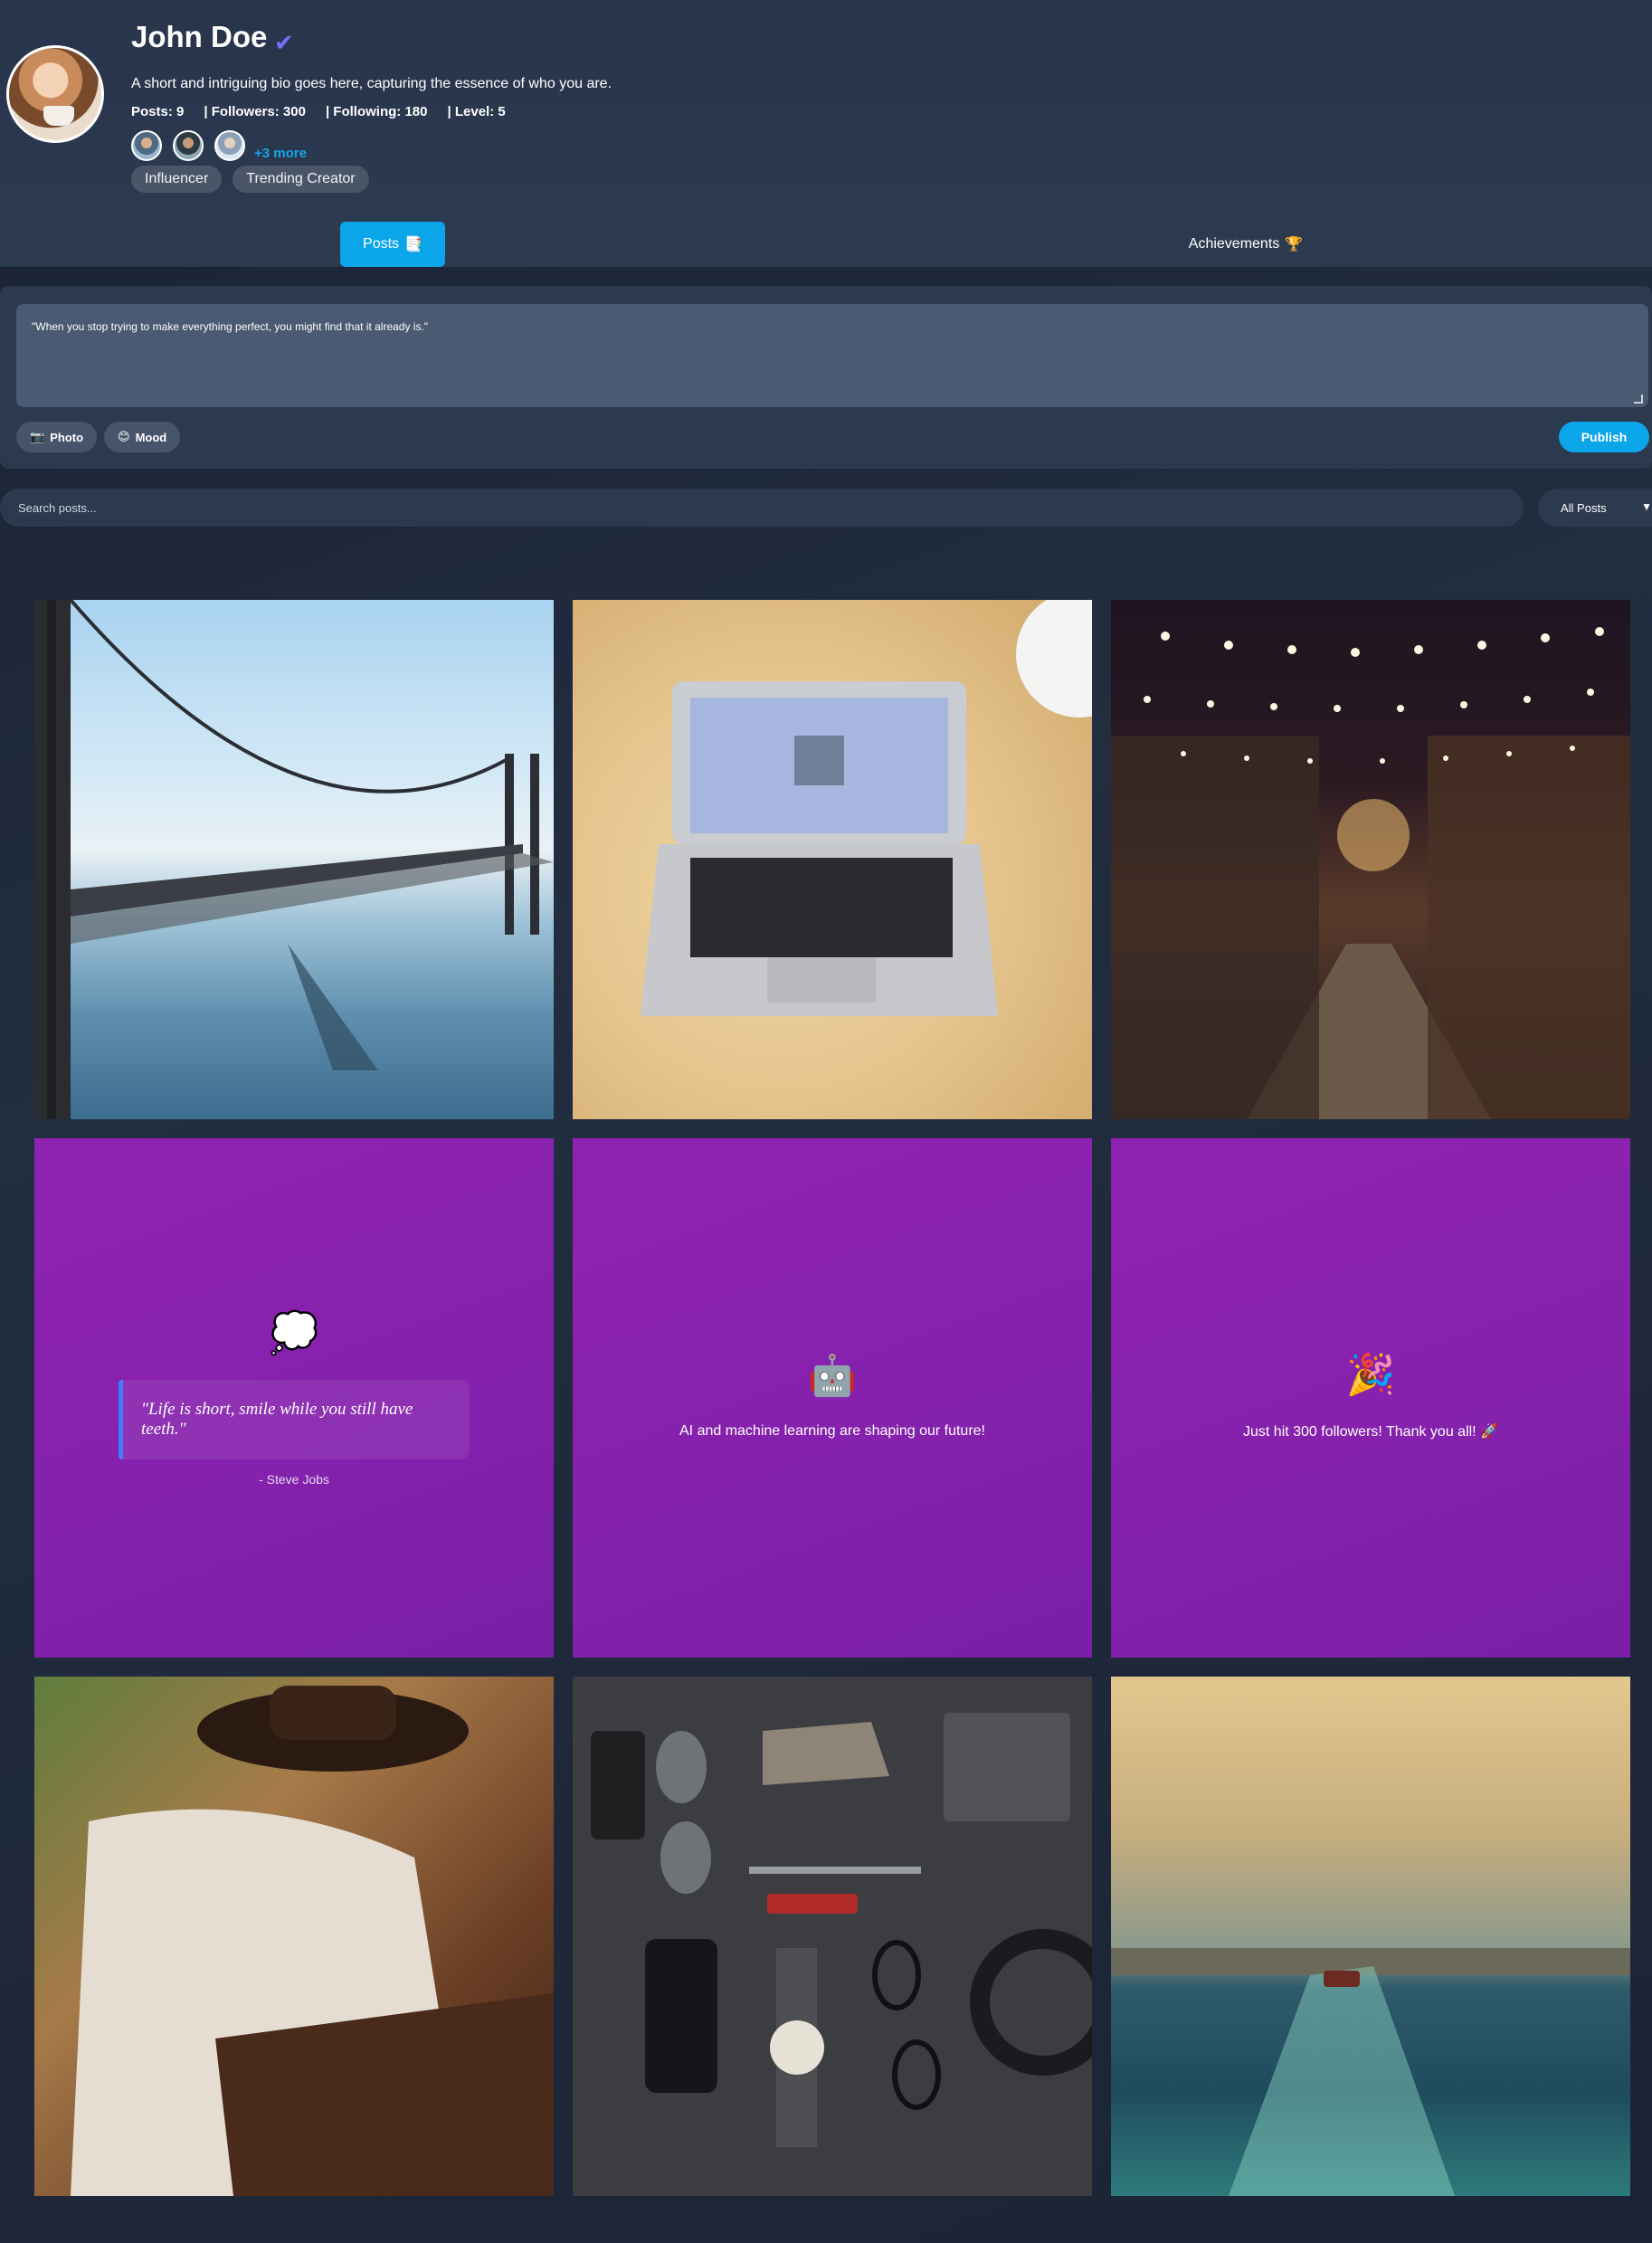  I want to click on post-photo-sea, so click(1370, 1937).